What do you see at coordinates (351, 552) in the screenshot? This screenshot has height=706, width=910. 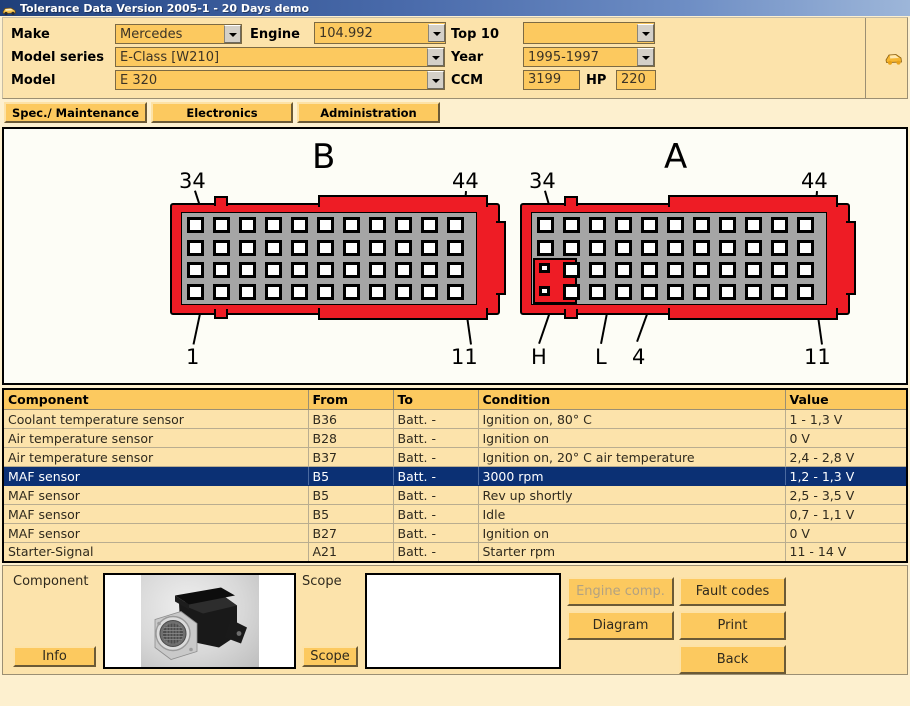 I see `cell-from: A21` at bounding box center [351, 552].